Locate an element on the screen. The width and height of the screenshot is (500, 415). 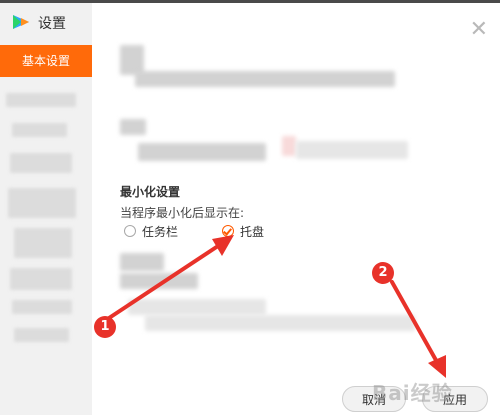
title-bar: 设置 is located at coordinates (46, 22).